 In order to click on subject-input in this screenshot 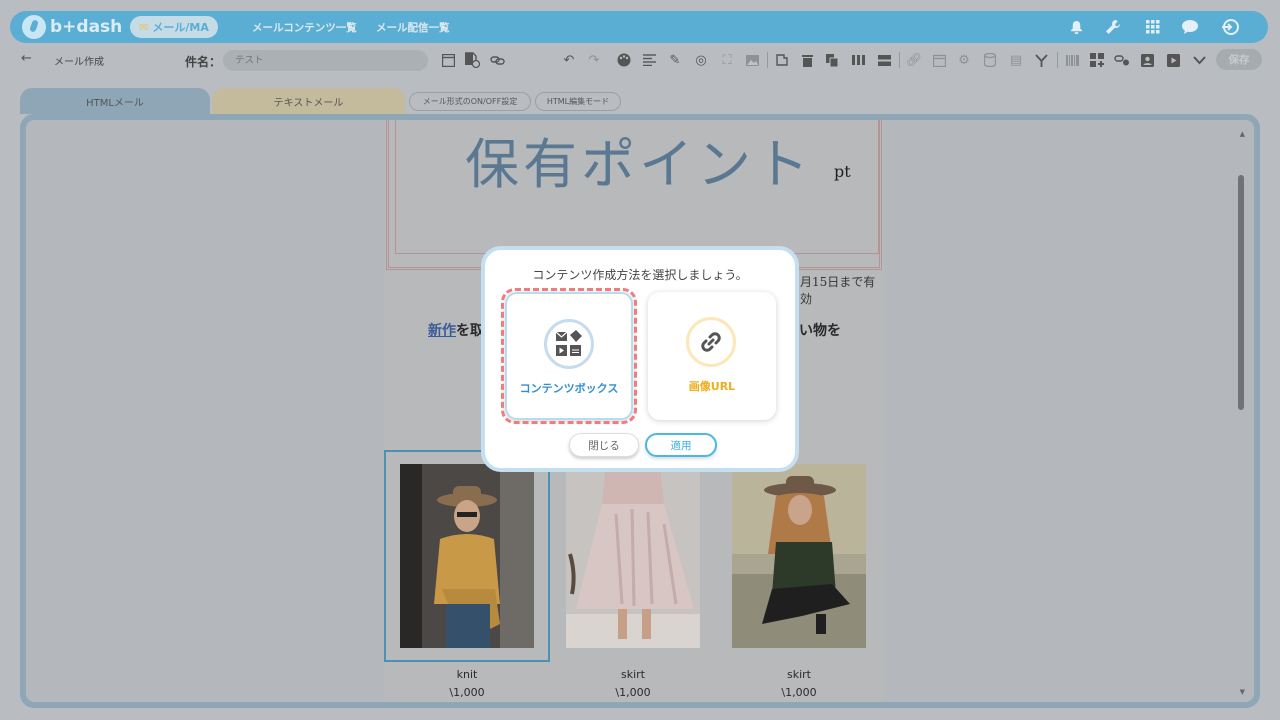, I will do `click(325, 60)`.